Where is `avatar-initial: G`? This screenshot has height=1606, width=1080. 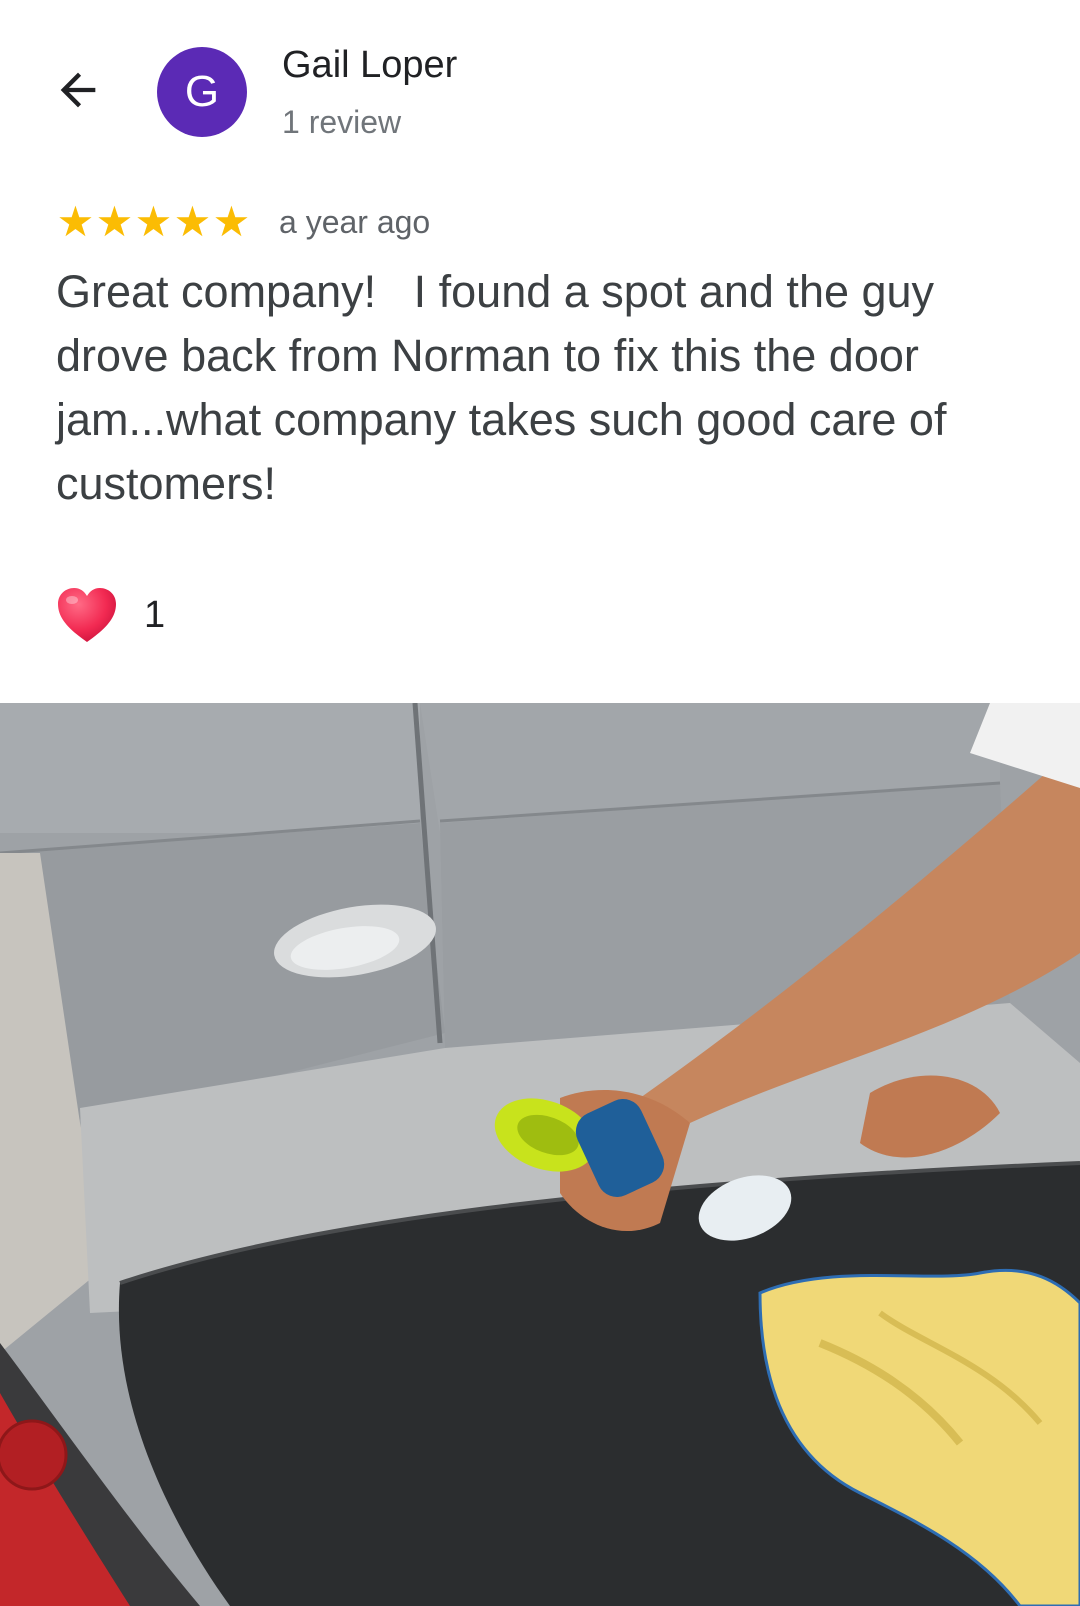
avatar-initial: G is located at coordinates (202, 91).